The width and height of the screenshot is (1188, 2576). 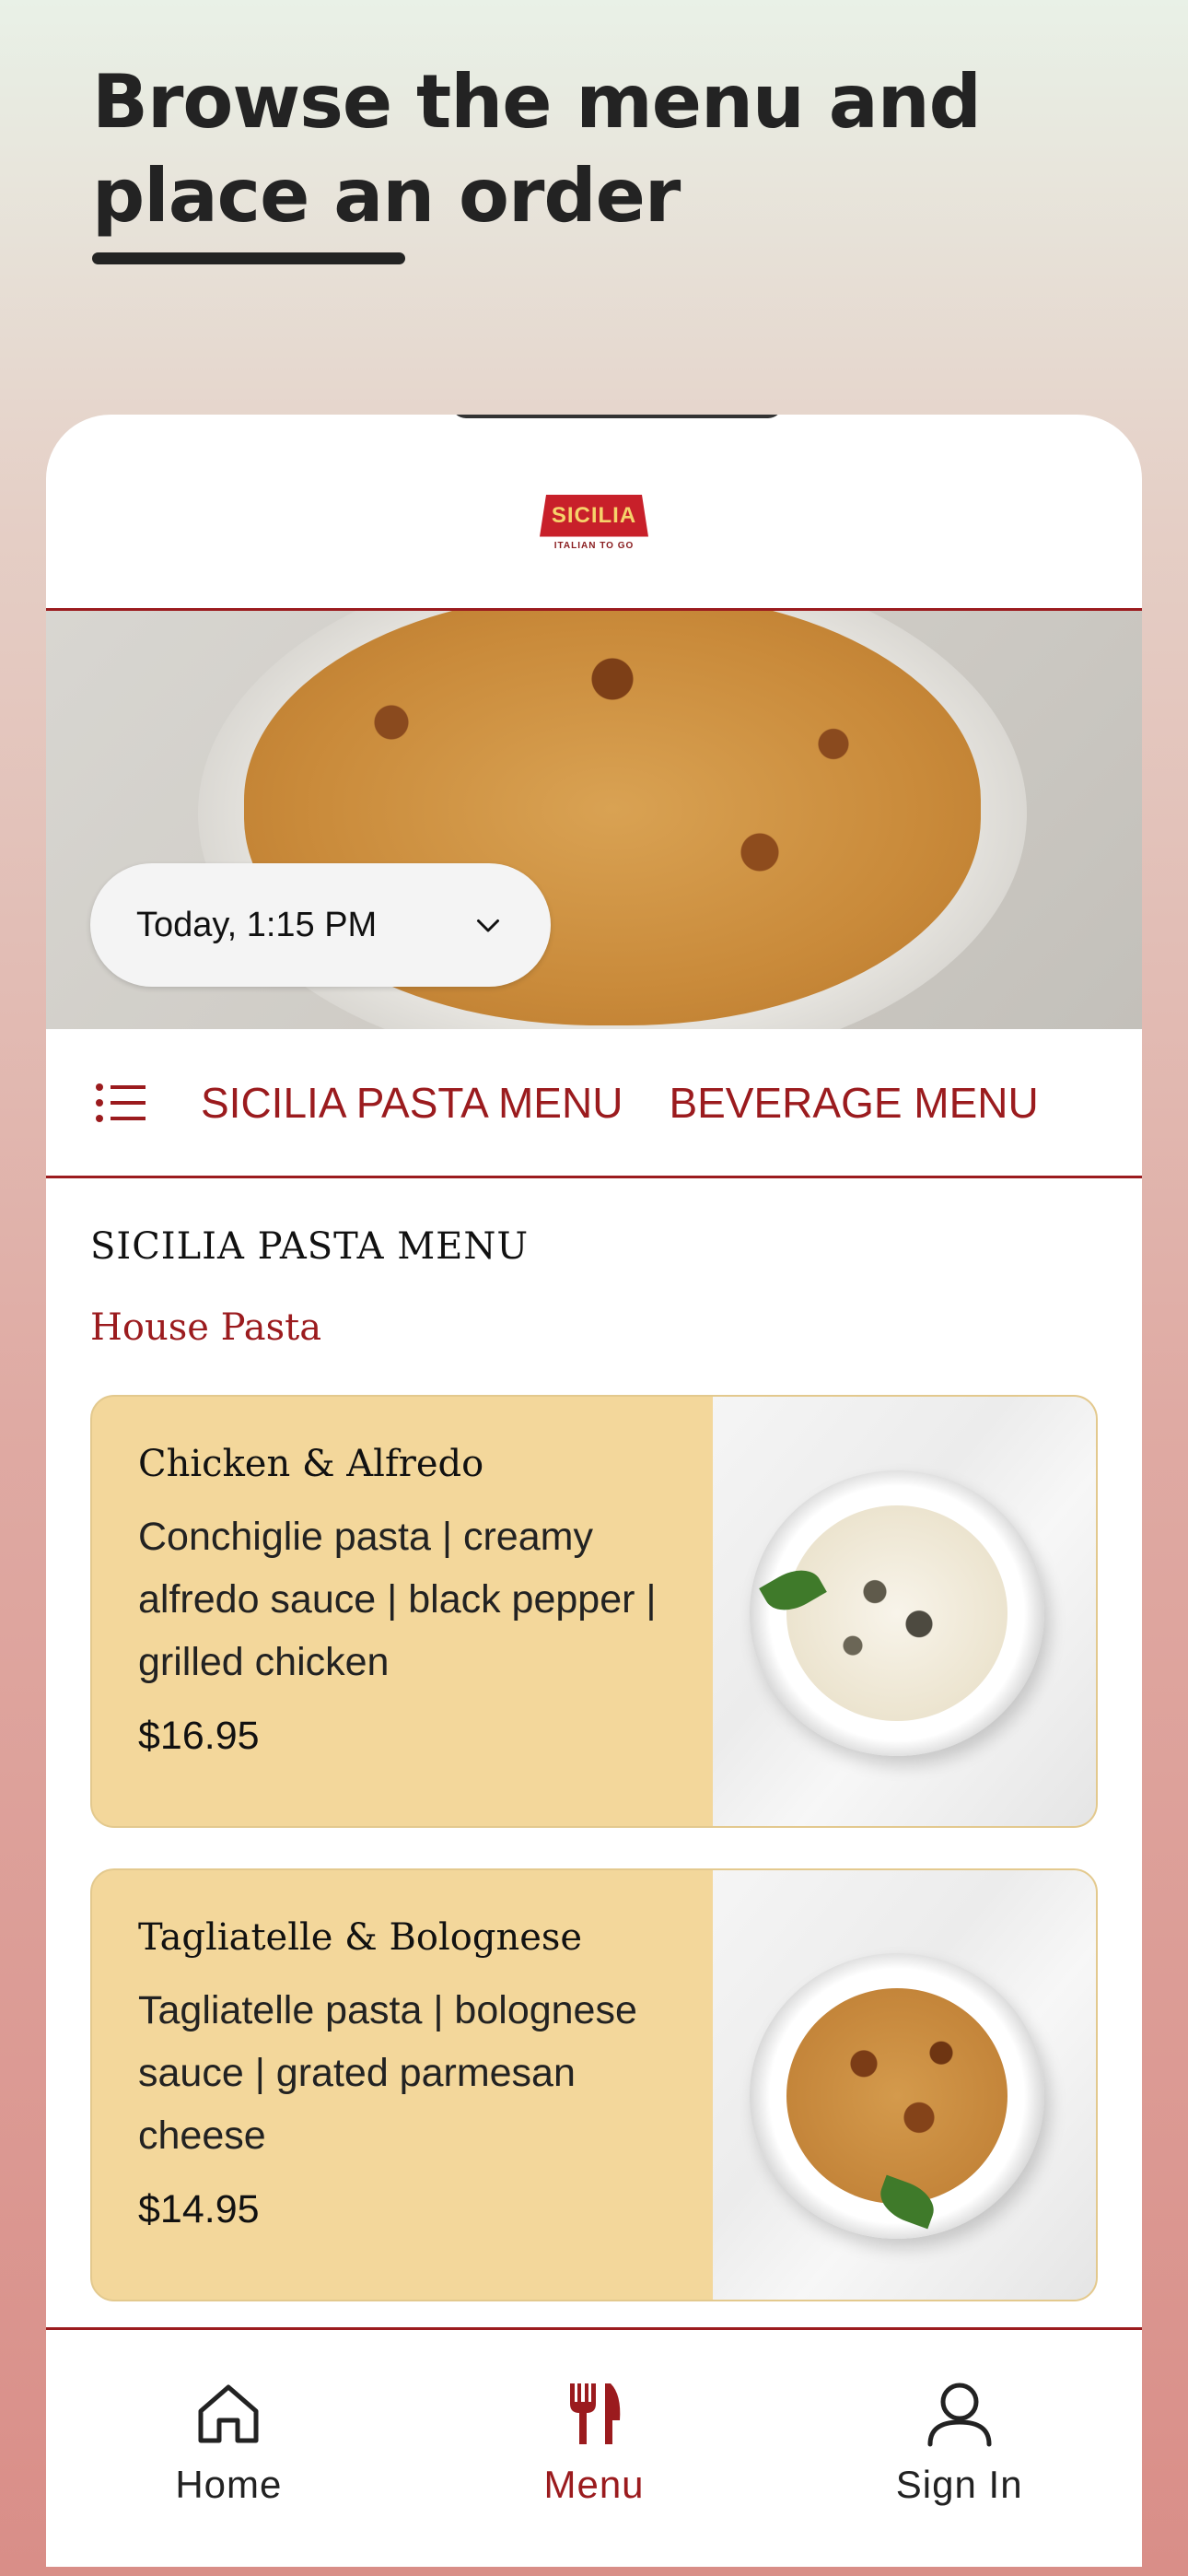 What do you see at coordinates (228, 2413) in the screenshot?
I see `home-icon` at bounding box center [228, 2413].